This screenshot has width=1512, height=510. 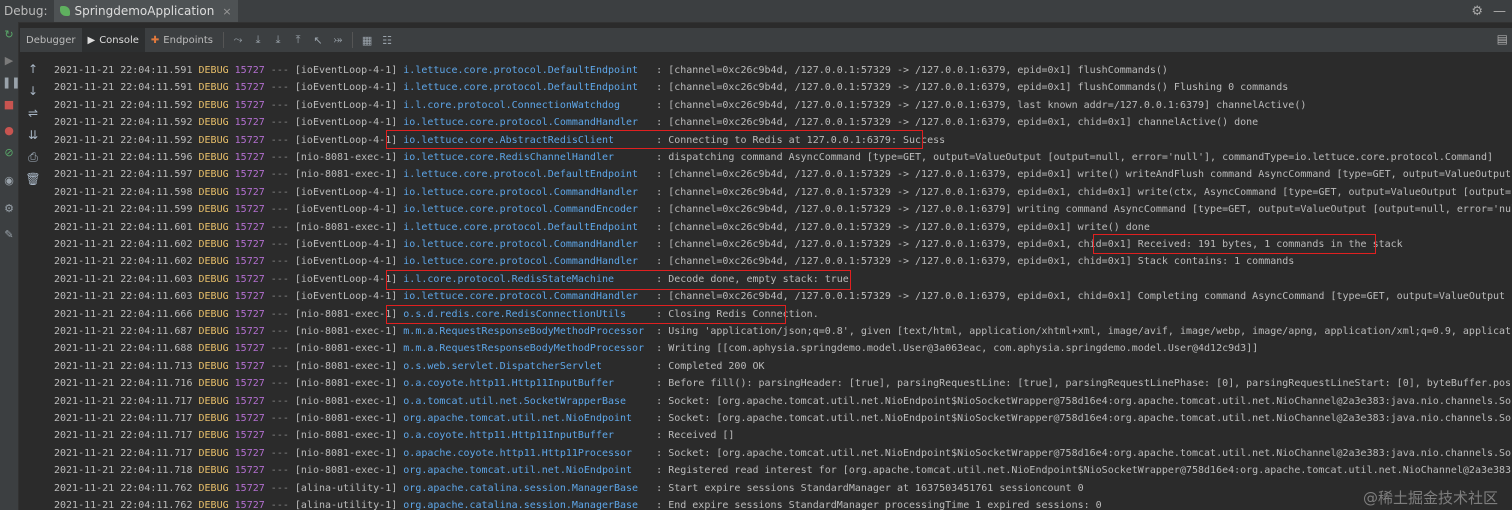 What do you see at coordinates (33, 69) in the screenshot?
I see `scroll-up-icon: ↑` at bounding box center [33, 69].